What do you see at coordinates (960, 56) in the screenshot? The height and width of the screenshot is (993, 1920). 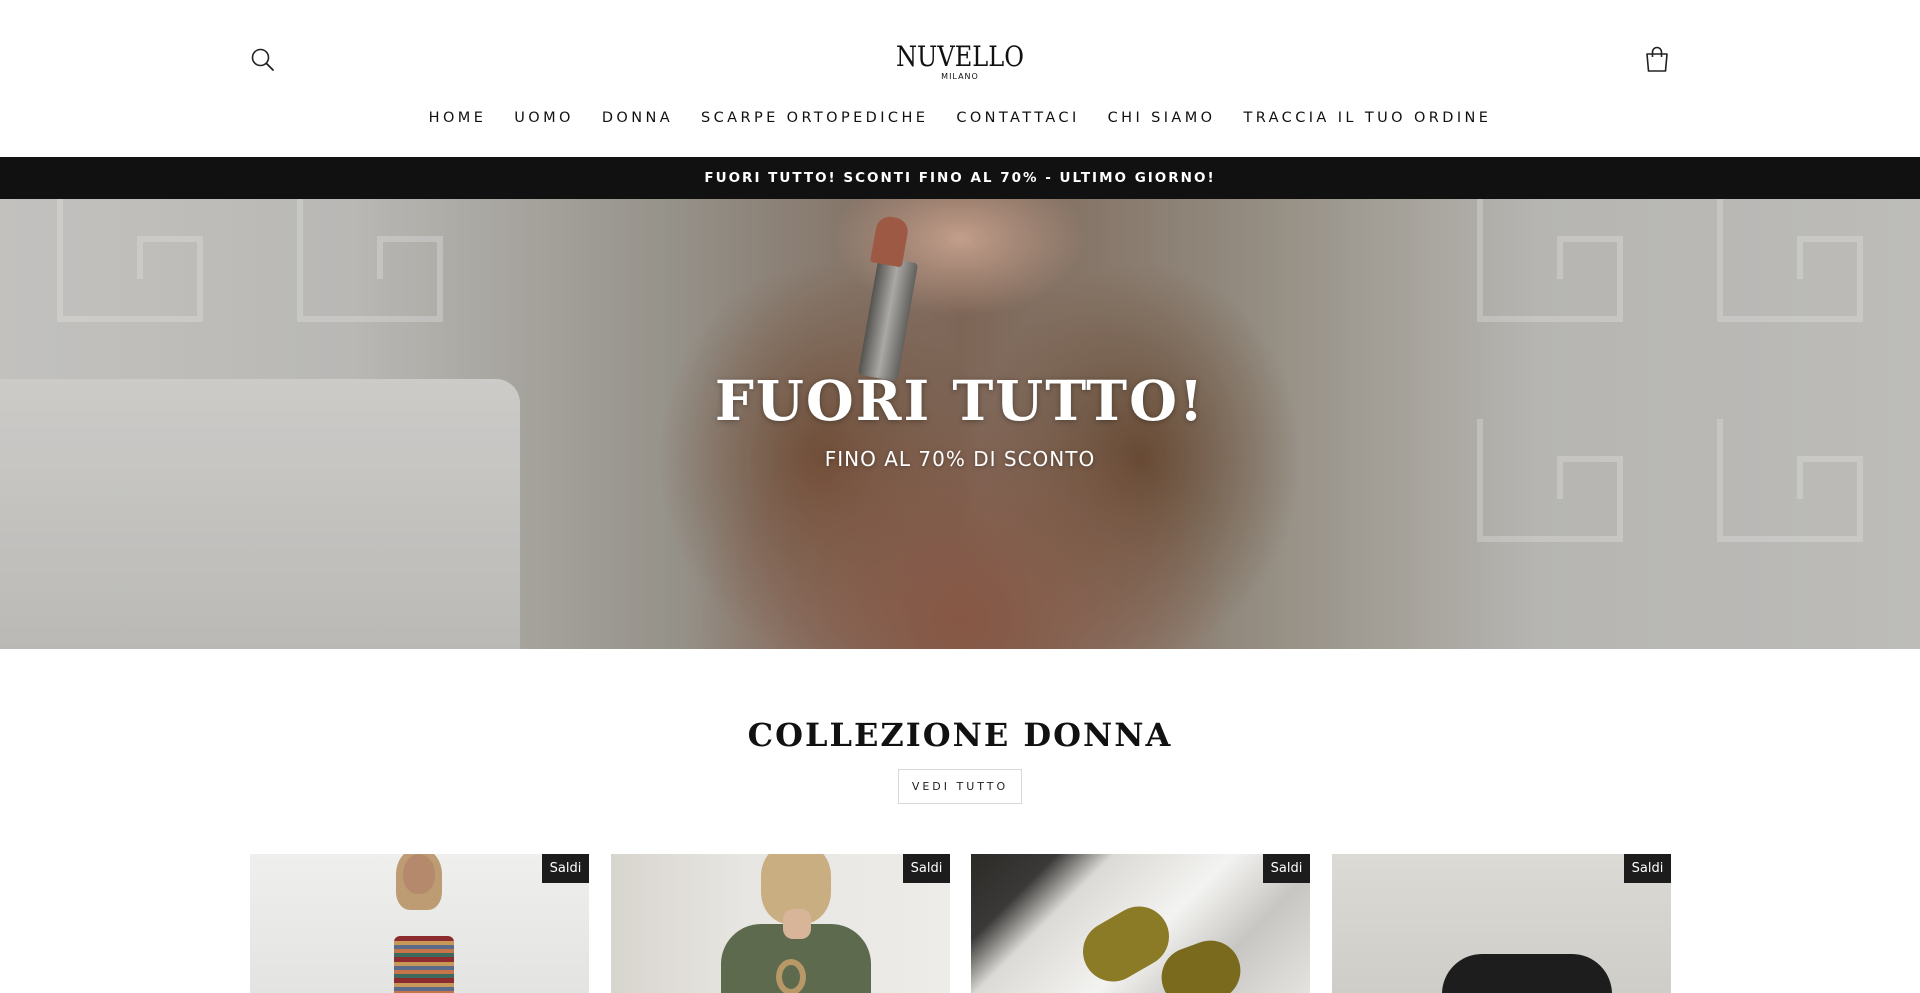 I see `brand-name: NUVELLO` at bounding box center [960, 56].